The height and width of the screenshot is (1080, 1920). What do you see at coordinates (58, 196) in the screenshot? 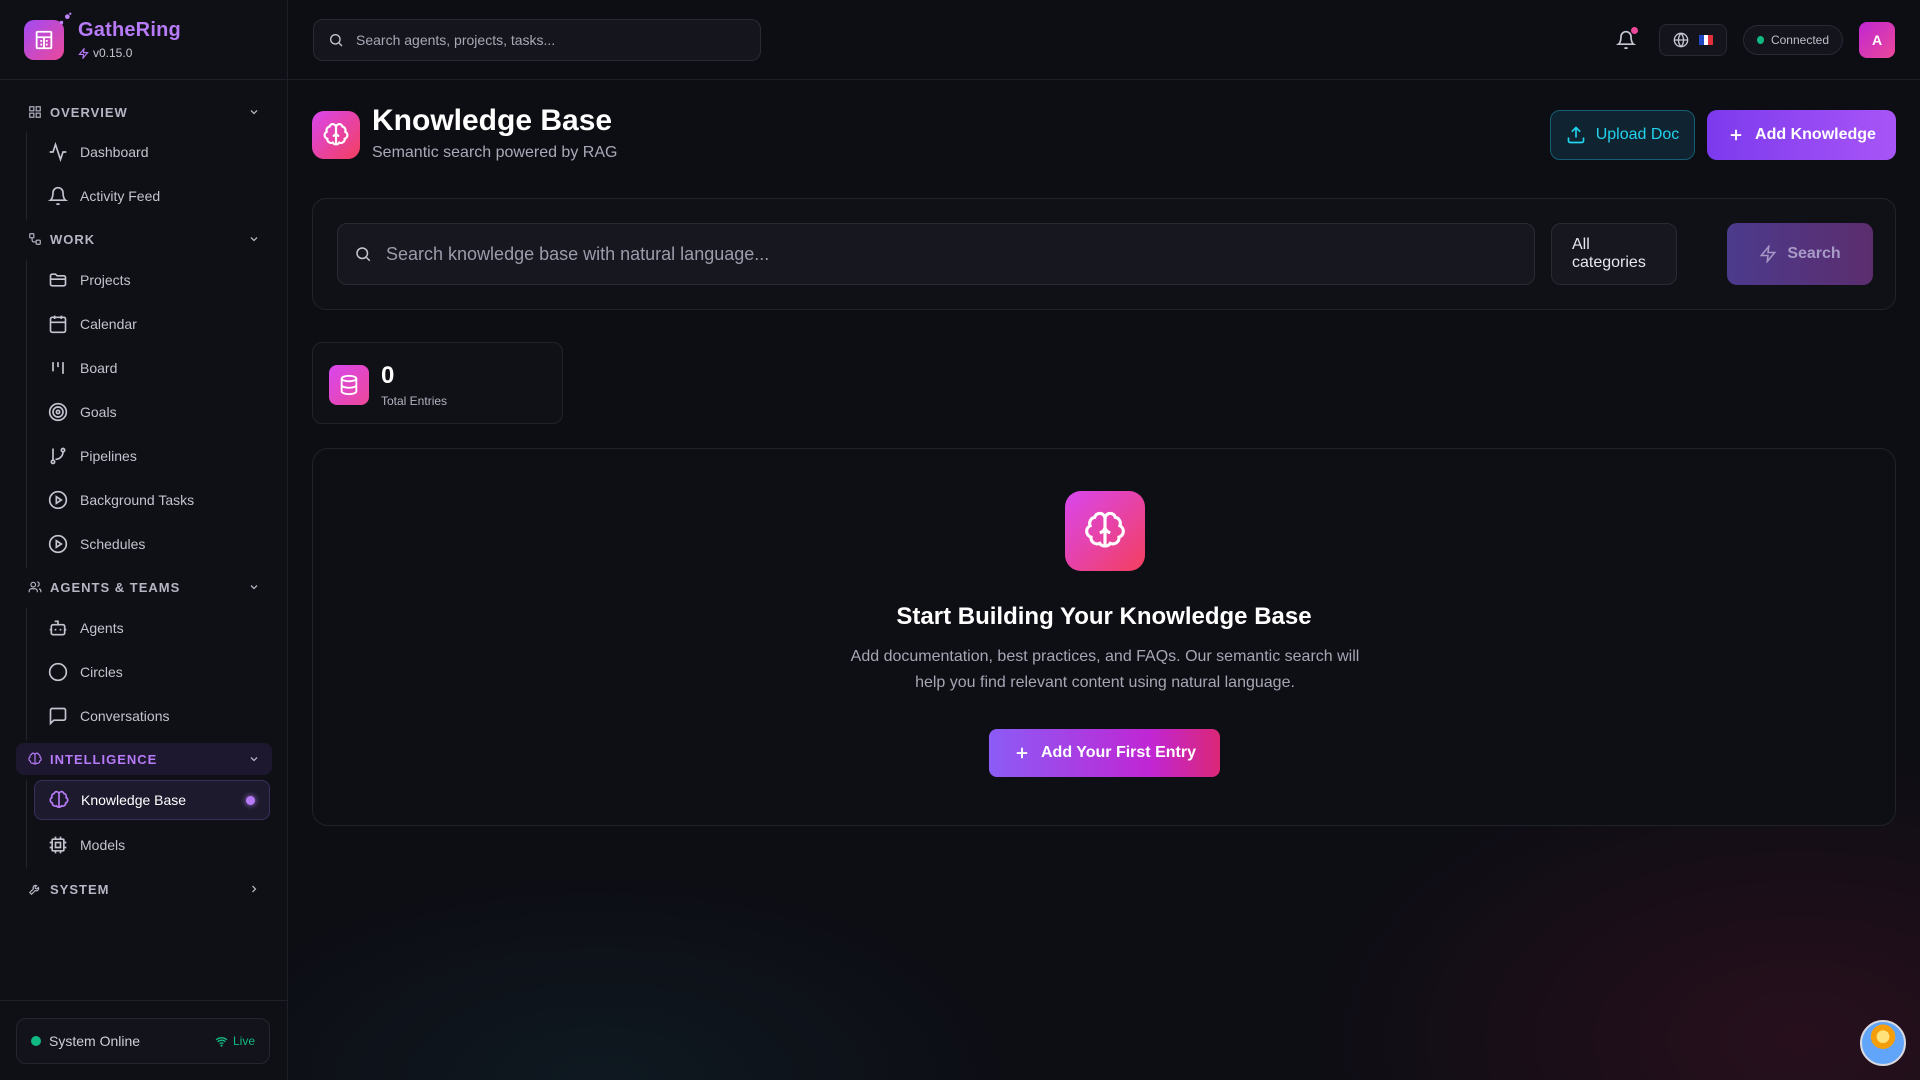
I see `bell-icon` at bounding box center [58, 196].